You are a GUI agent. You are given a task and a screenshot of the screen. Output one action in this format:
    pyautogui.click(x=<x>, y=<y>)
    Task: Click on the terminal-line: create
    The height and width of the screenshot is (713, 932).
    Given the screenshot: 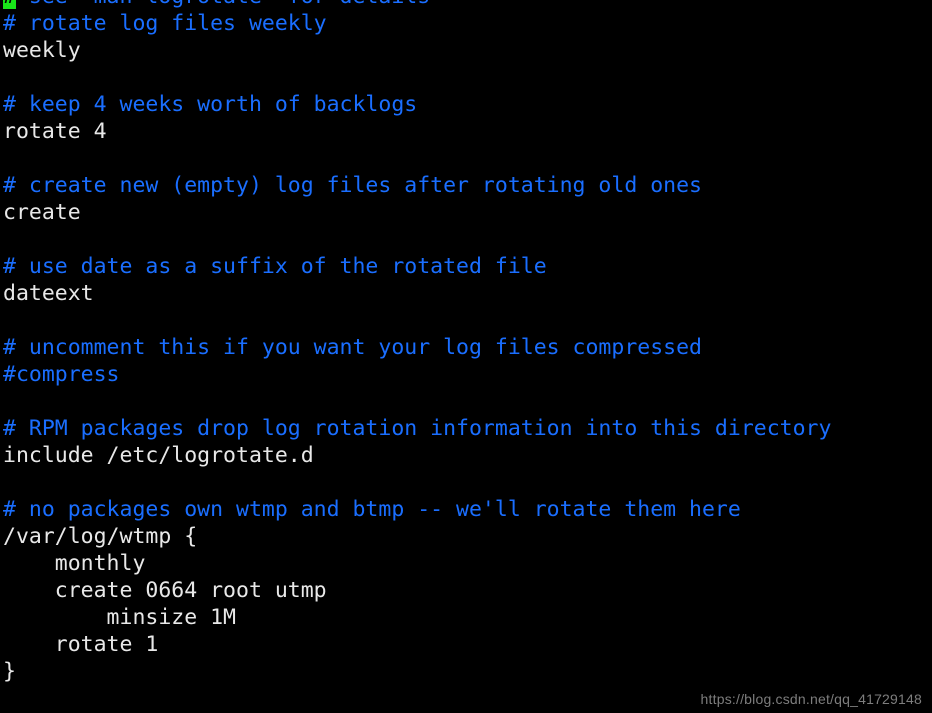 What is the action you would take?
    pyautogui.click(x=466, y=212)
    